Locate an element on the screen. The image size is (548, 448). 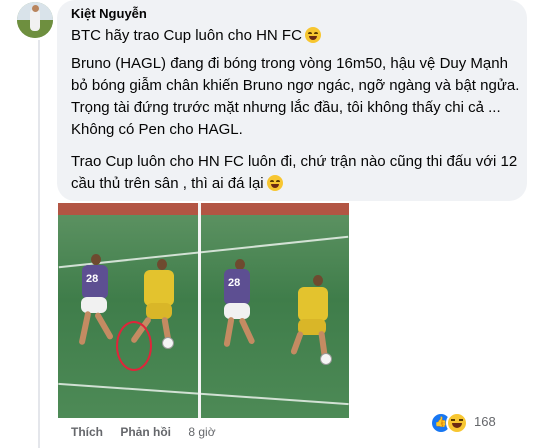
thread-line is located at coordinates (39, 244).